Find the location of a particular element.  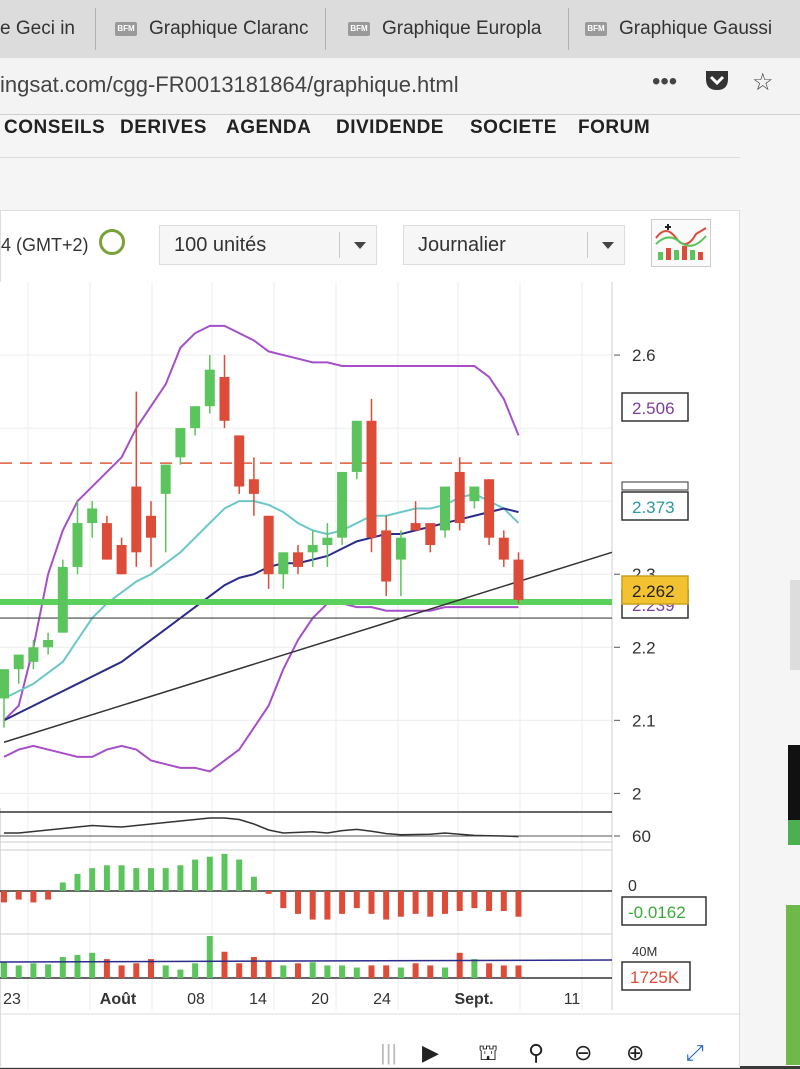

hidden-tag is located at coordinates (655, 486).